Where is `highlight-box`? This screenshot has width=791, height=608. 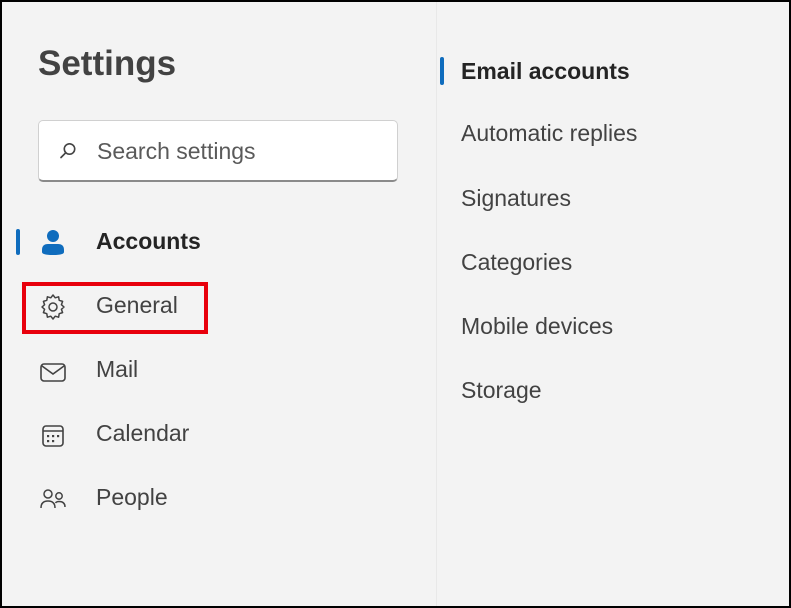
highlight-box is located at coordinates (115, 308).